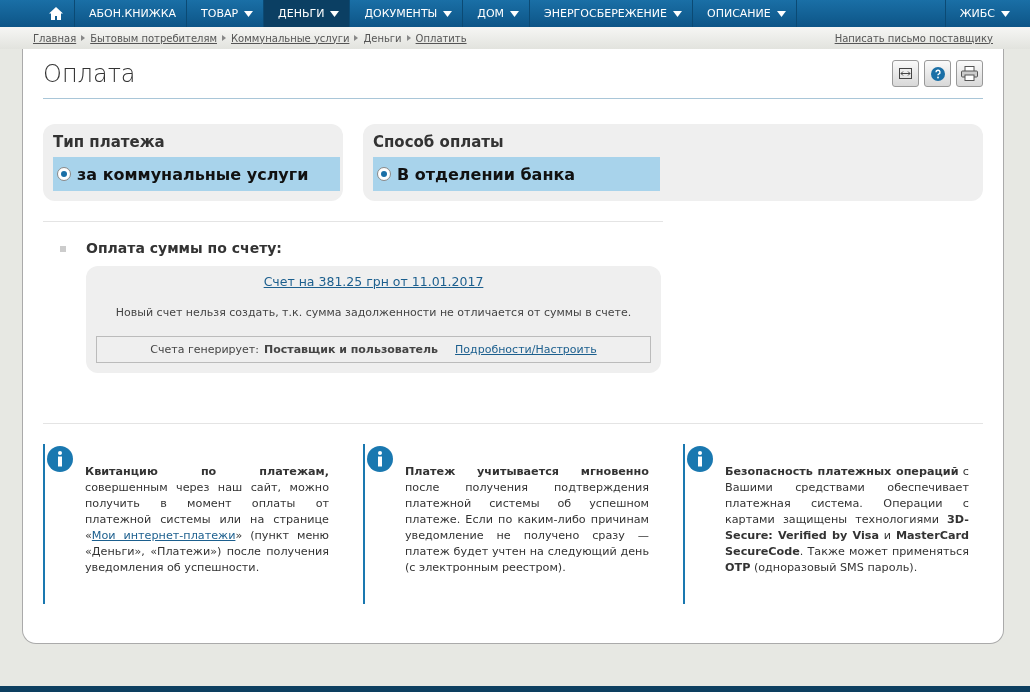  Describe the element at coordinates (526, 349) in the screenshot. I see `settings-link: Подробности/Настроить` at that location.